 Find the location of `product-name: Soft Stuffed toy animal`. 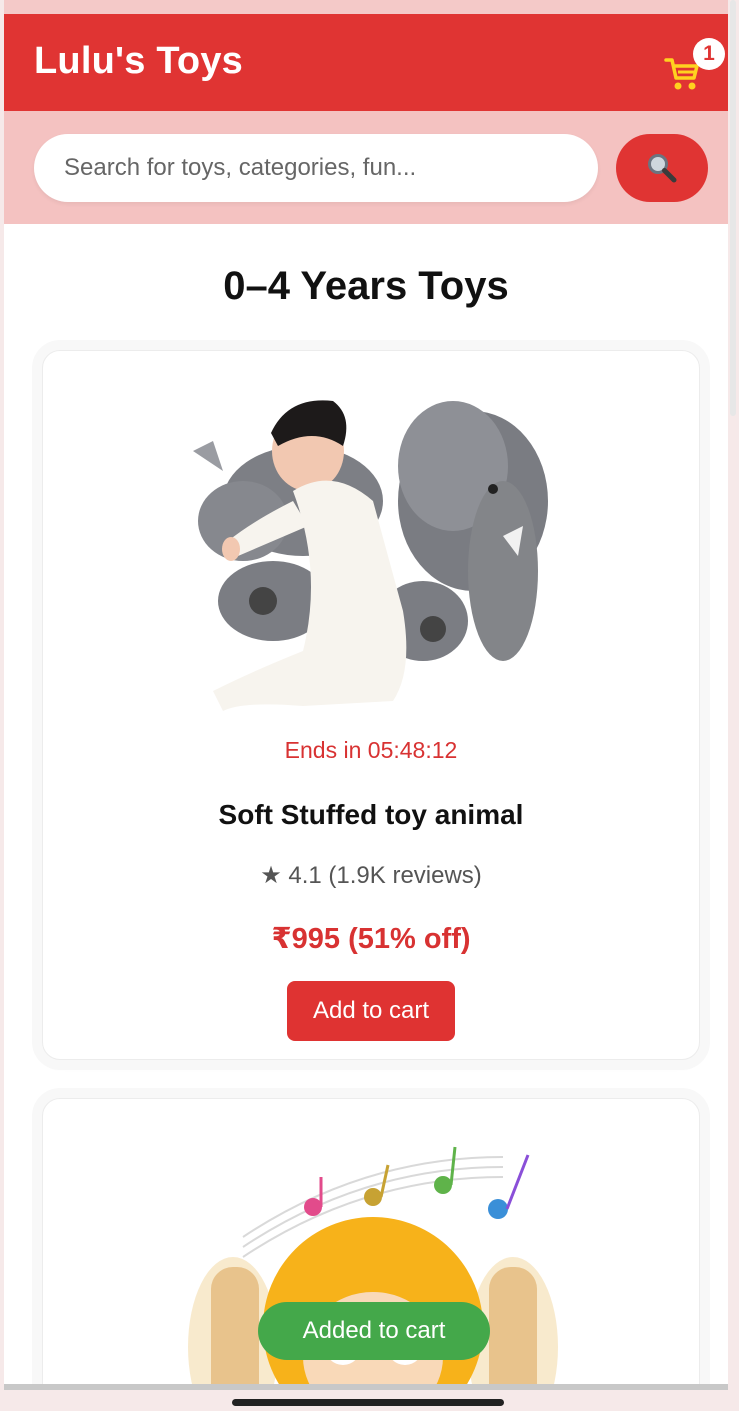

product-name: Soft Stuffed toy animal is located at coordinates (371, 815).